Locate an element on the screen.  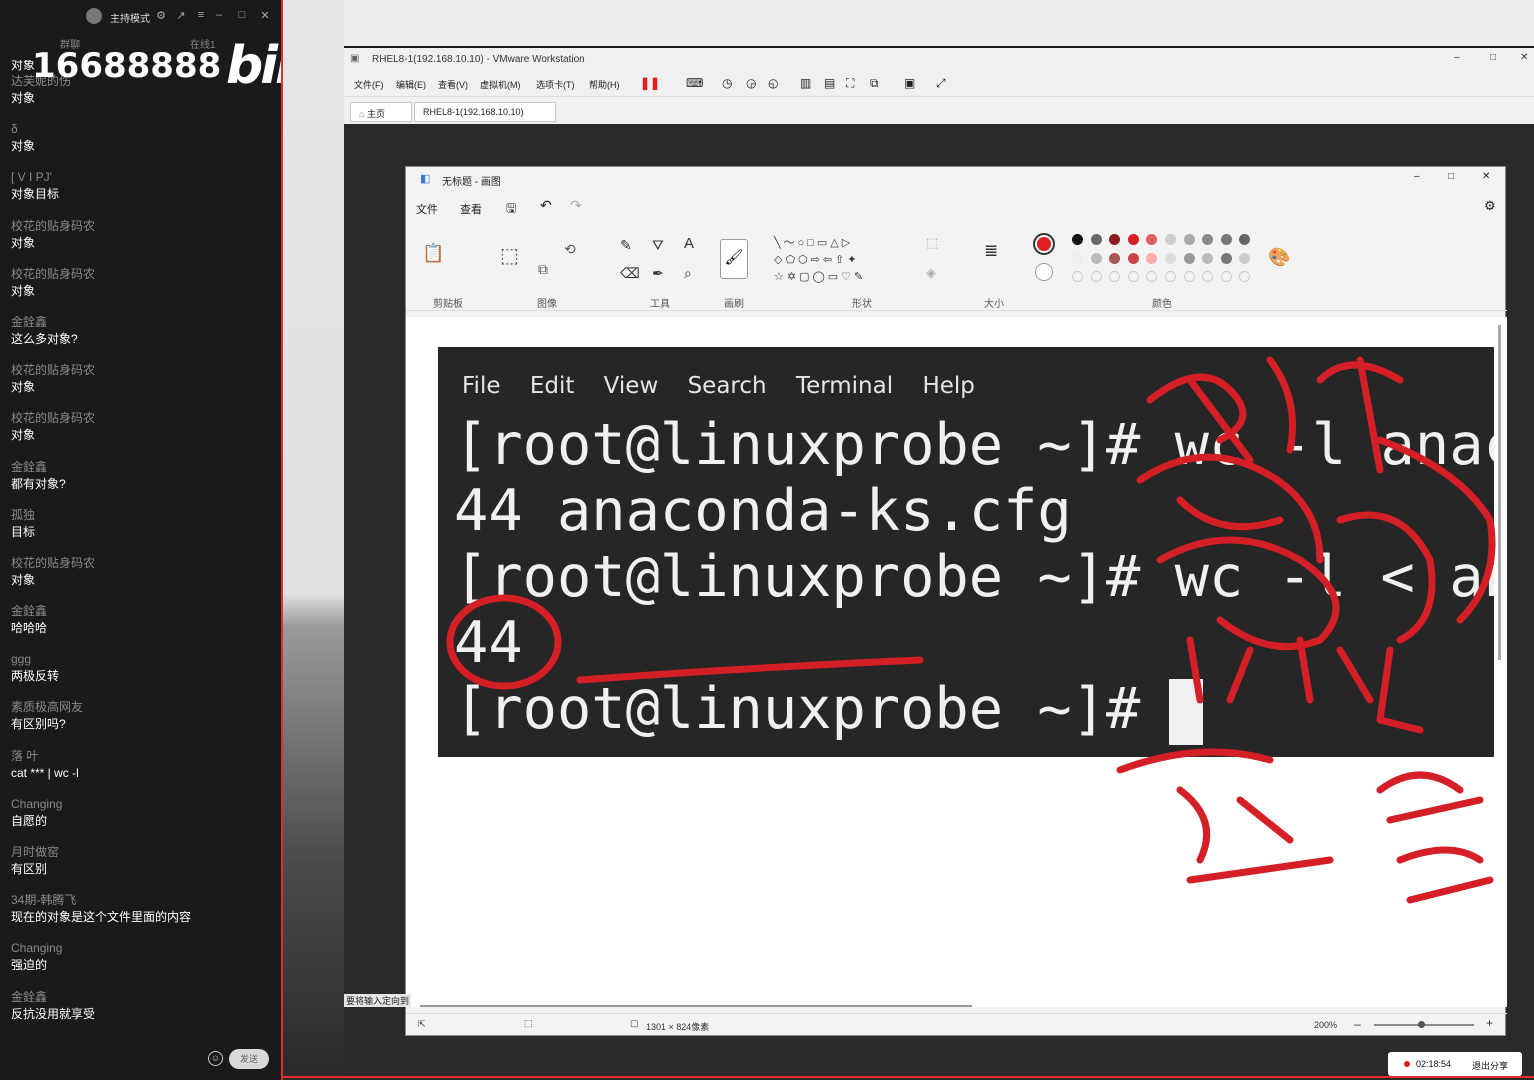
tab-home: ⌂ 主页 is located at coordinates (381, 112).